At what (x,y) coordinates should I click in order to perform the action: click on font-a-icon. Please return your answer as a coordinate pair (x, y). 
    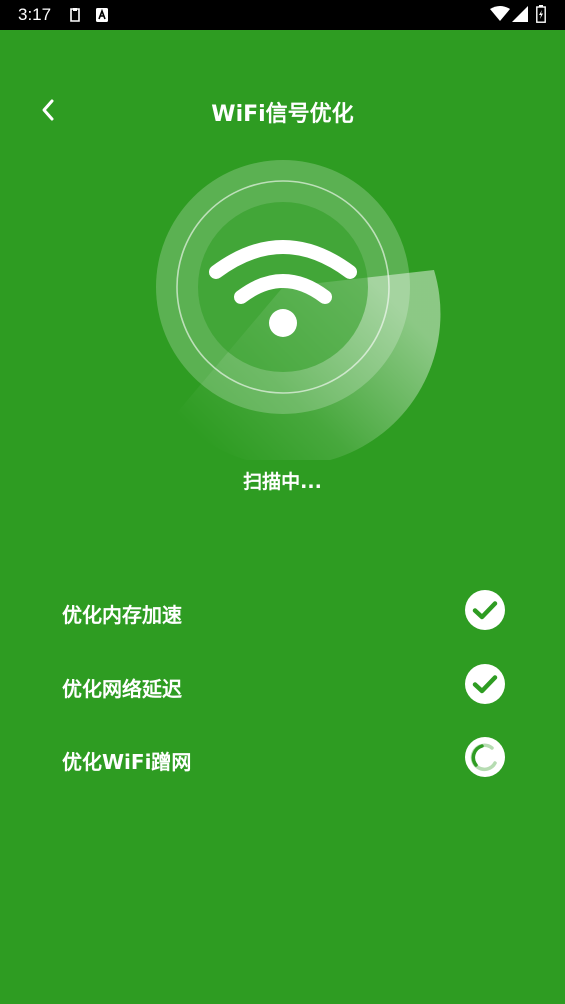
    Looking at the image, I should click on (102, 15).